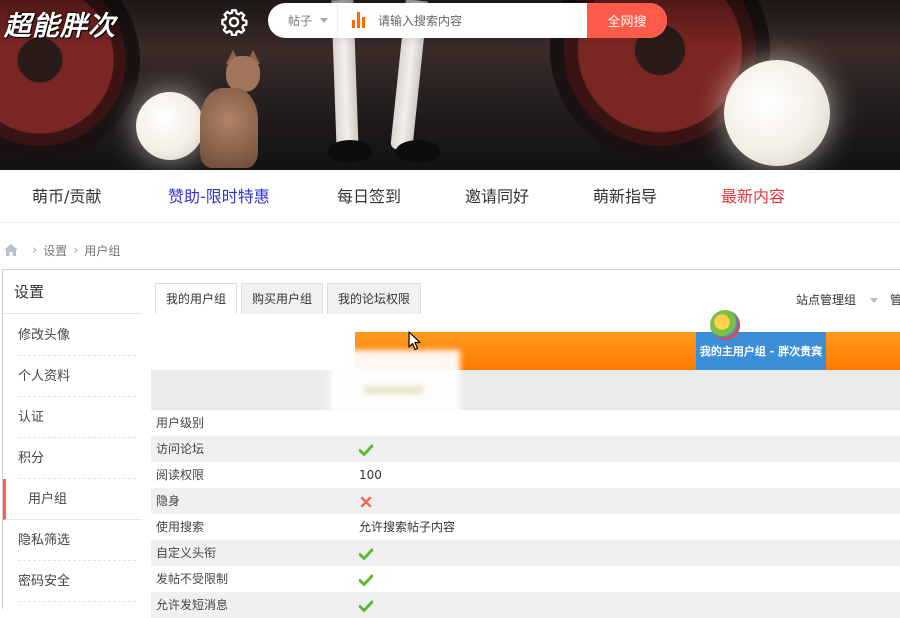 The width and height of the screenshot is (900, 618). What do you see at coordinates (370, 475) in the screenshot?
I see `permission-value: 100` at bounding box center [370, 475].